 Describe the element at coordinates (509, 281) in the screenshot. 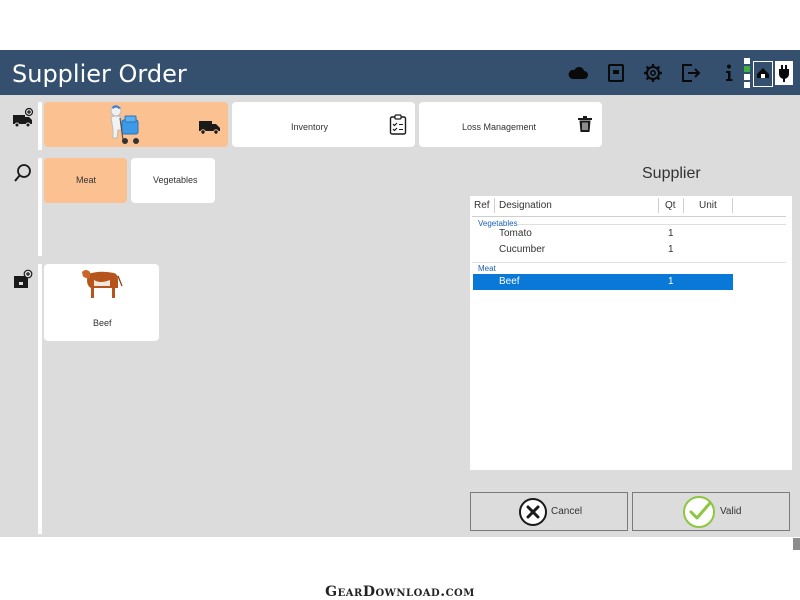

I see `cell-designation: Beef` at that location.